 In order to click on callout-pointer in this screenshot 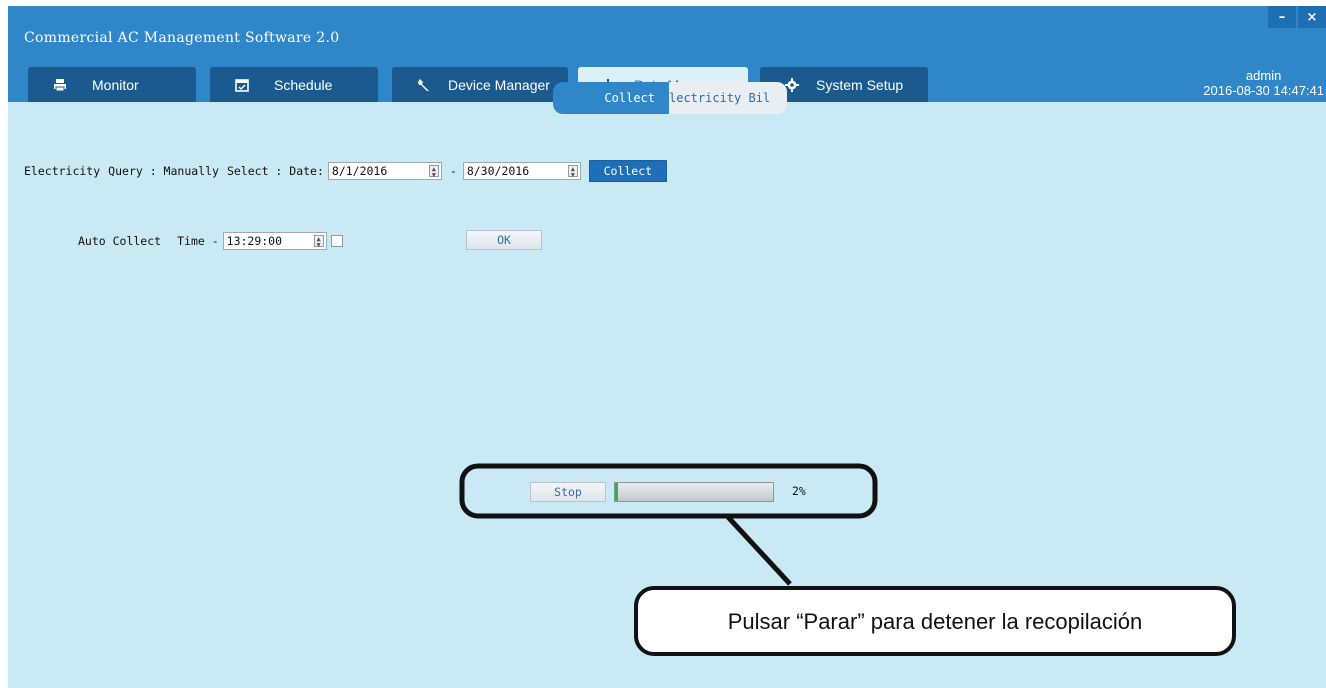, I will do `click(759, 550)`.